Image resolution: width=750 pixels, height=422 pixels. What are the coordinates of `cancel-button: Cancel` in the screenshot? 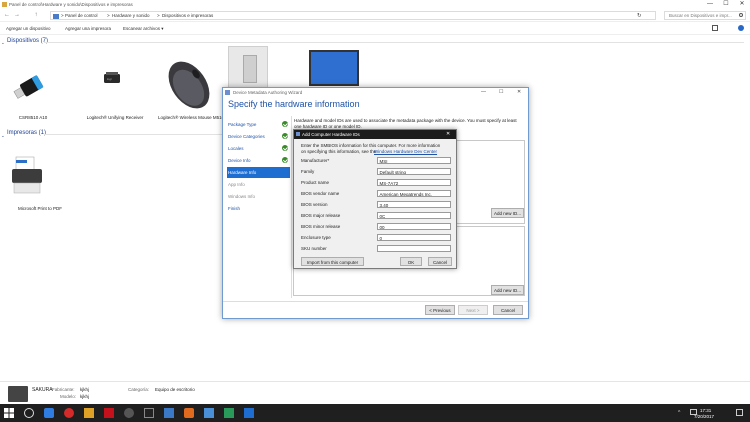 It's located at (508, 310).